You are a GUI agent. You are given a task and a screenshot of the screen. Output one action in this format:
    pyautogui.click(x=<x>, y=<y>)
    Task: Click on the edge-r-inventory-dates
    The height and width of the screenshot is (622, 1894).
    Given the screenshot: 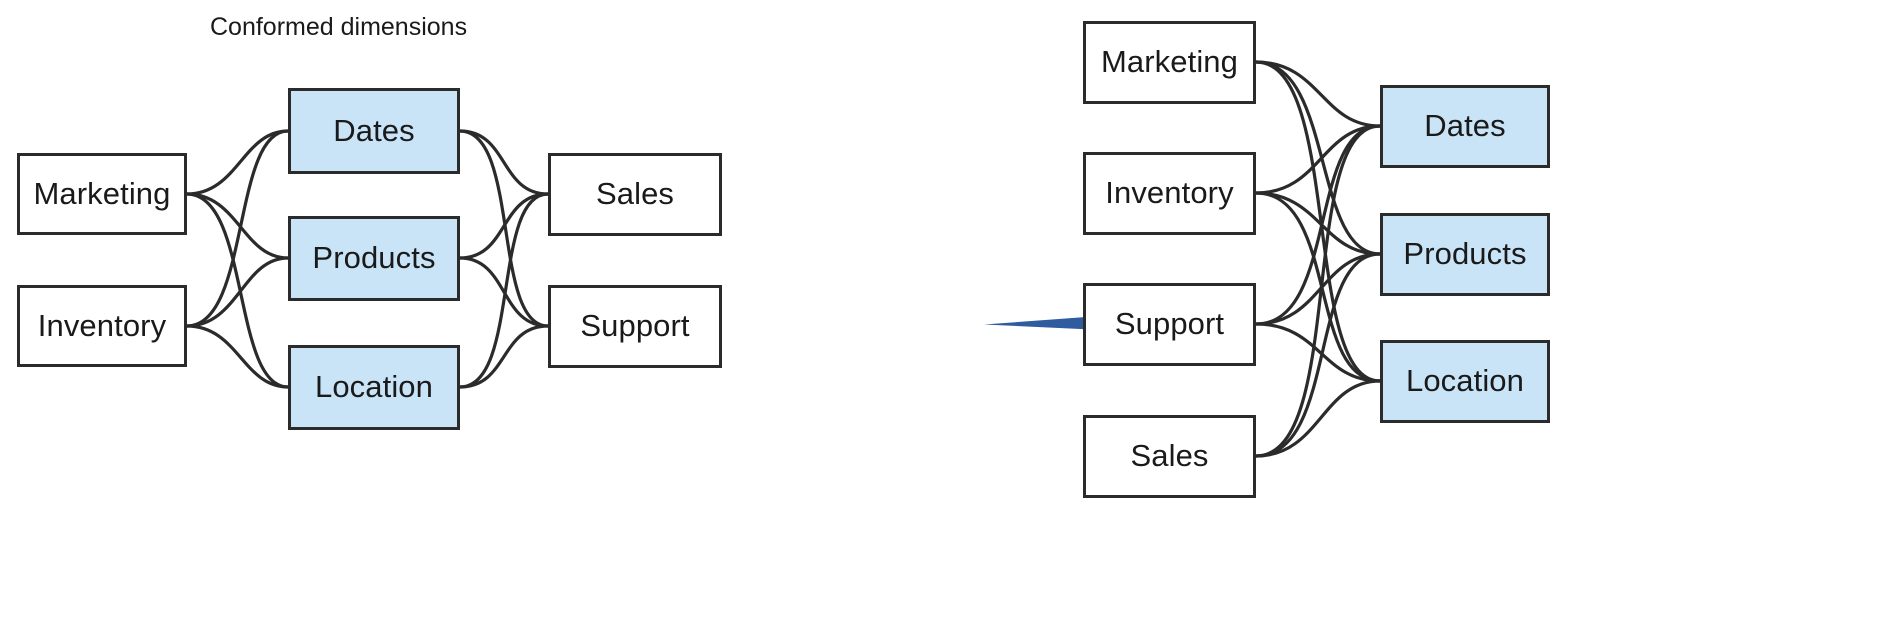 What is the action you would take?
    pyautogui.click(x=1318, y=159)
    